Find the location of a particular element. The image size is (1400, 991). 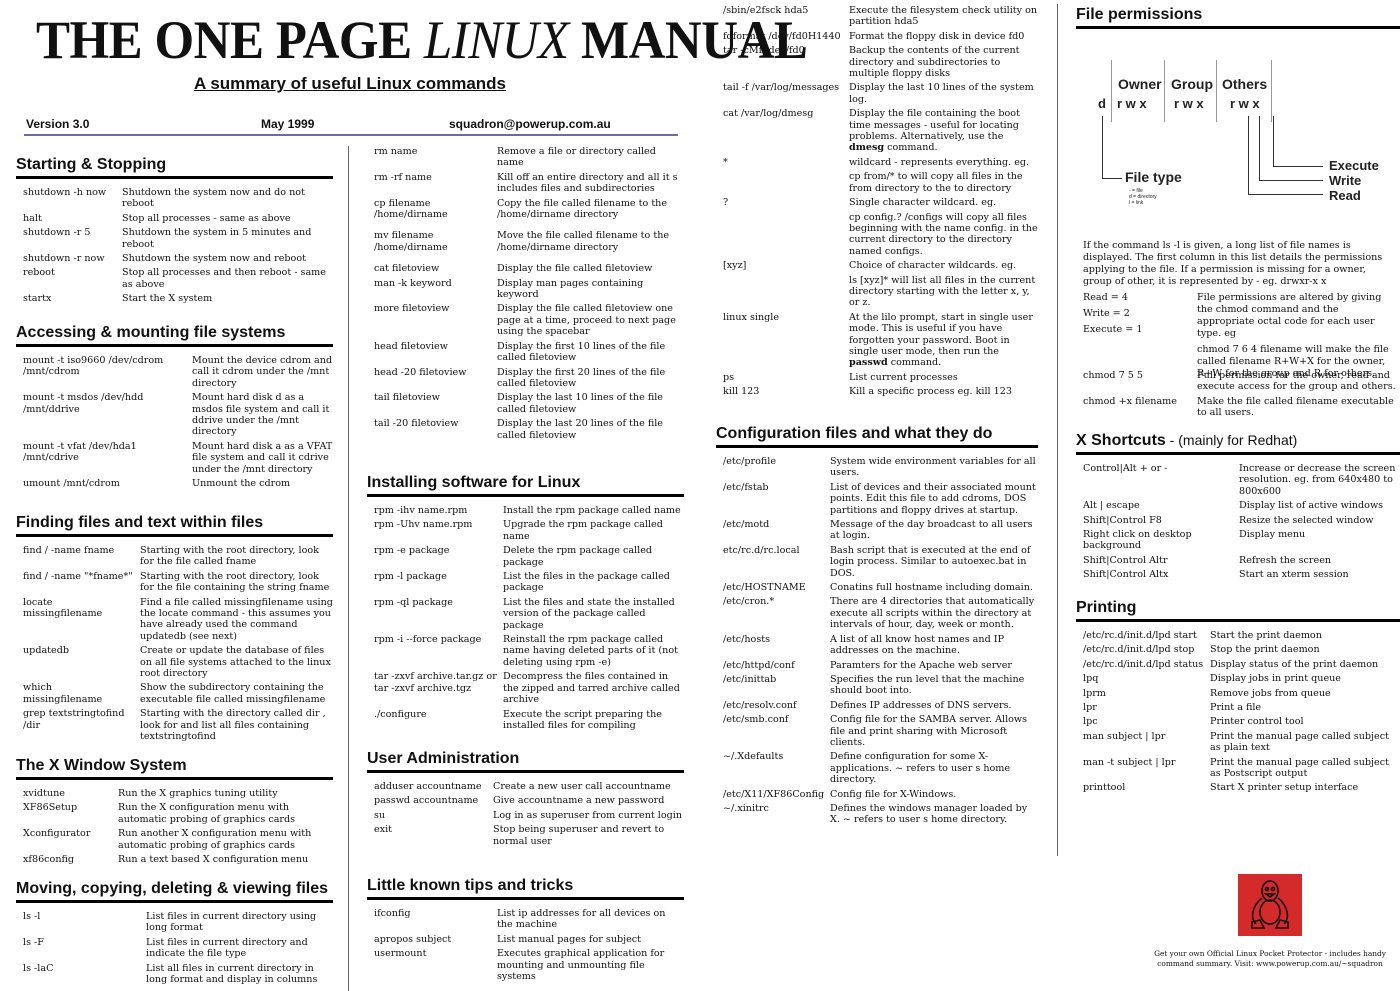

command-text: lpr is located at coordinates (1090, 708).